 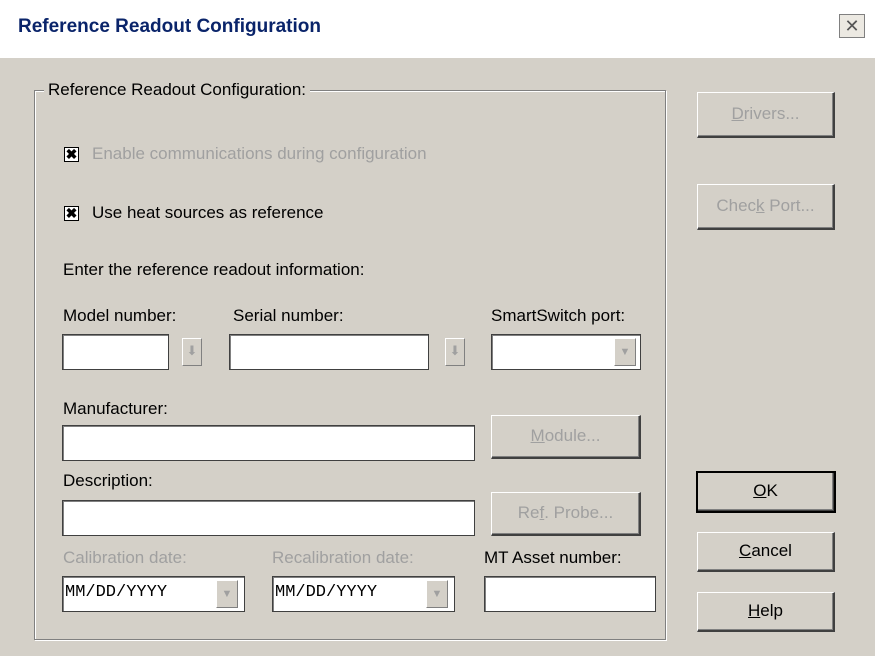 What do you see at coordinates (329, 352) in the screenshot?
I see `serial-number-input` at bounding box center [329, 352].